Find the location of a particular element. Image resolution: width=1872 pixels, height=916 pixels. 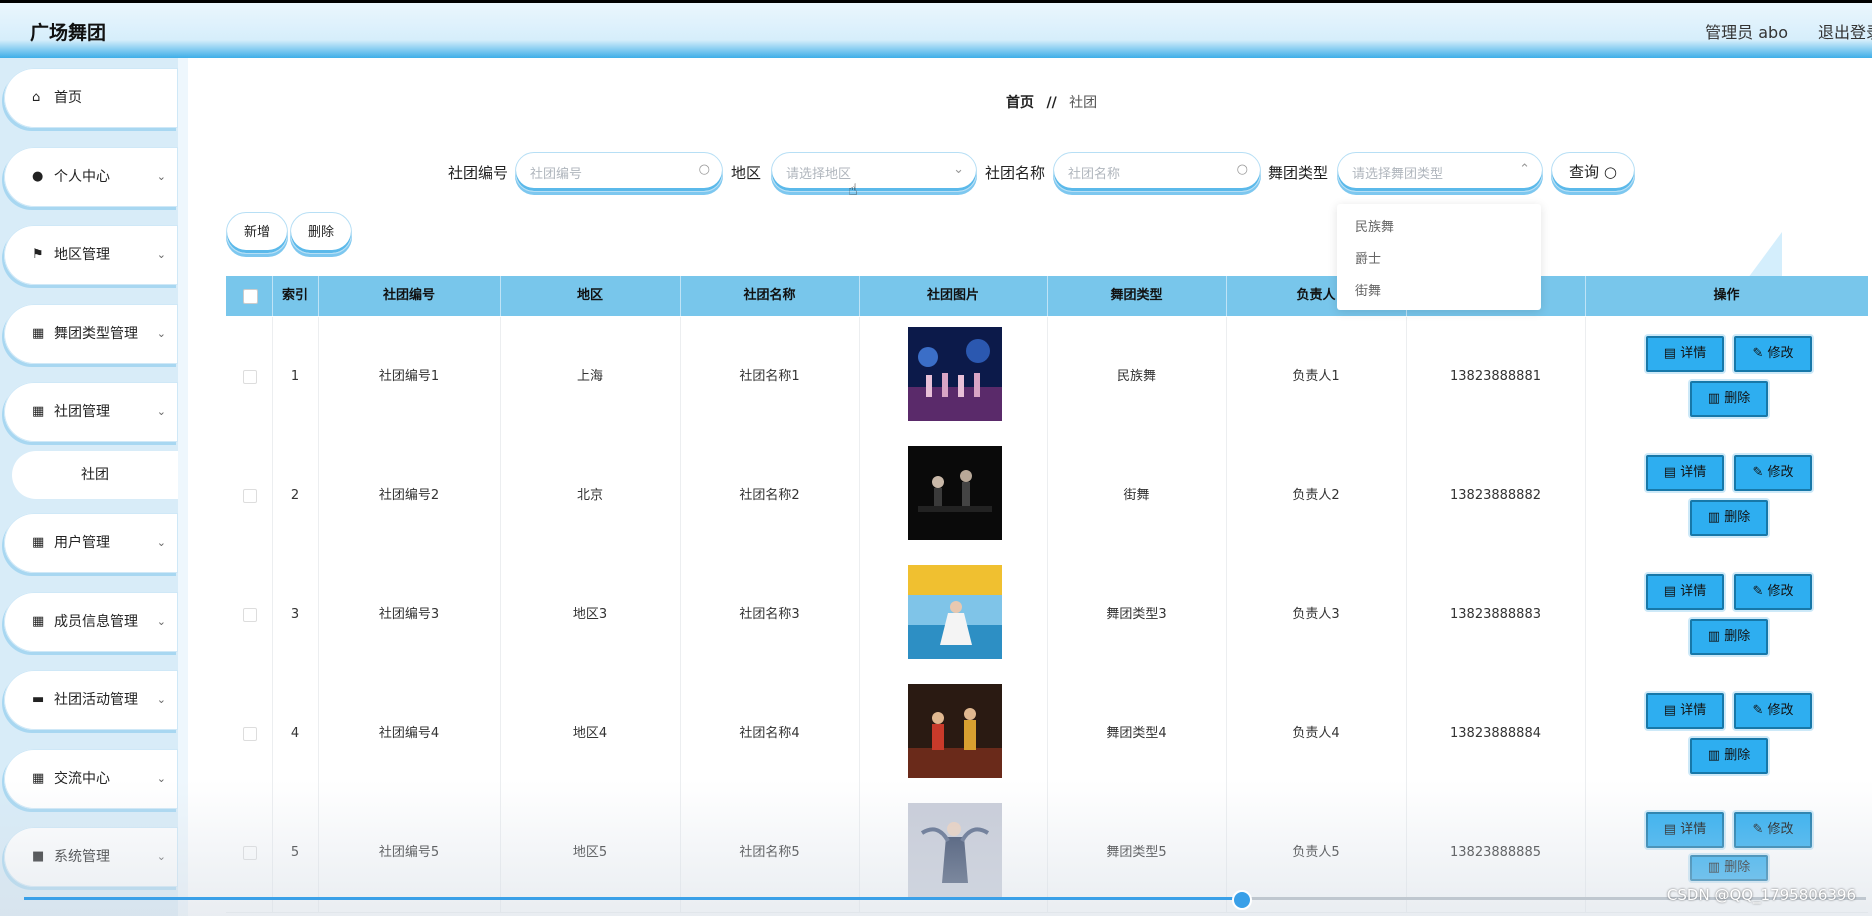

sidebar-item-member-info-management: ▦ 成员信息管理 ⌄ is located at coordinates (91, 622).